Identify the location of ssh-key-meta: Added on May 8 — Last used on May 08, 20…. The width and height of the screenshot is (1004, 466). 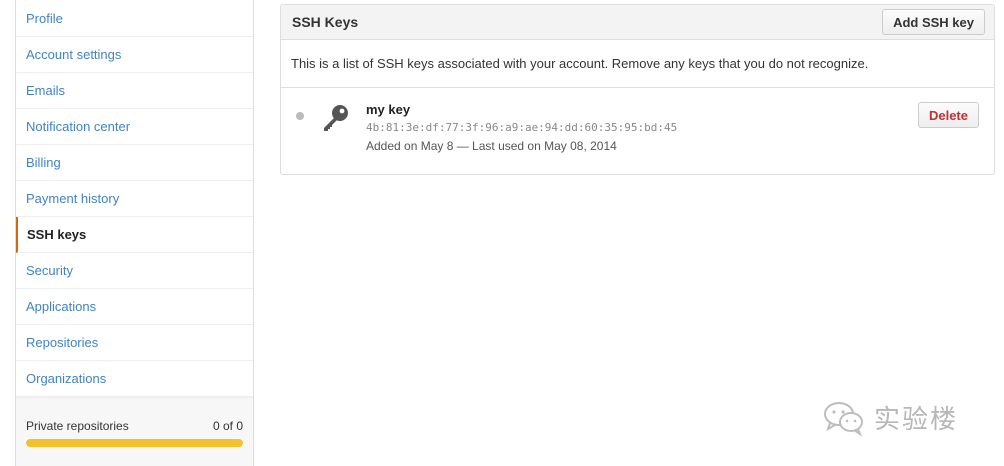
(491, 146).